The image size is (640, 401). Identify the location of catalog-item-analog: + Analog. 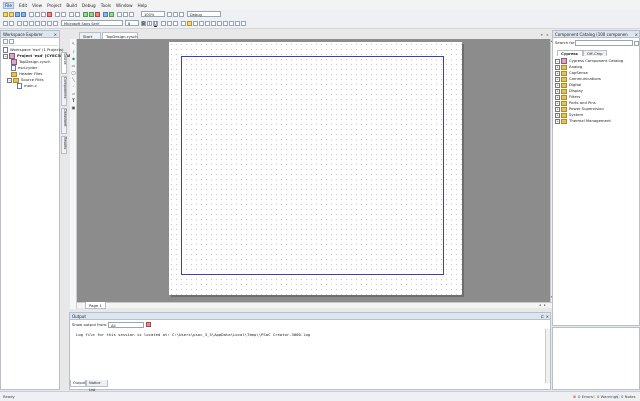
(568, 67).